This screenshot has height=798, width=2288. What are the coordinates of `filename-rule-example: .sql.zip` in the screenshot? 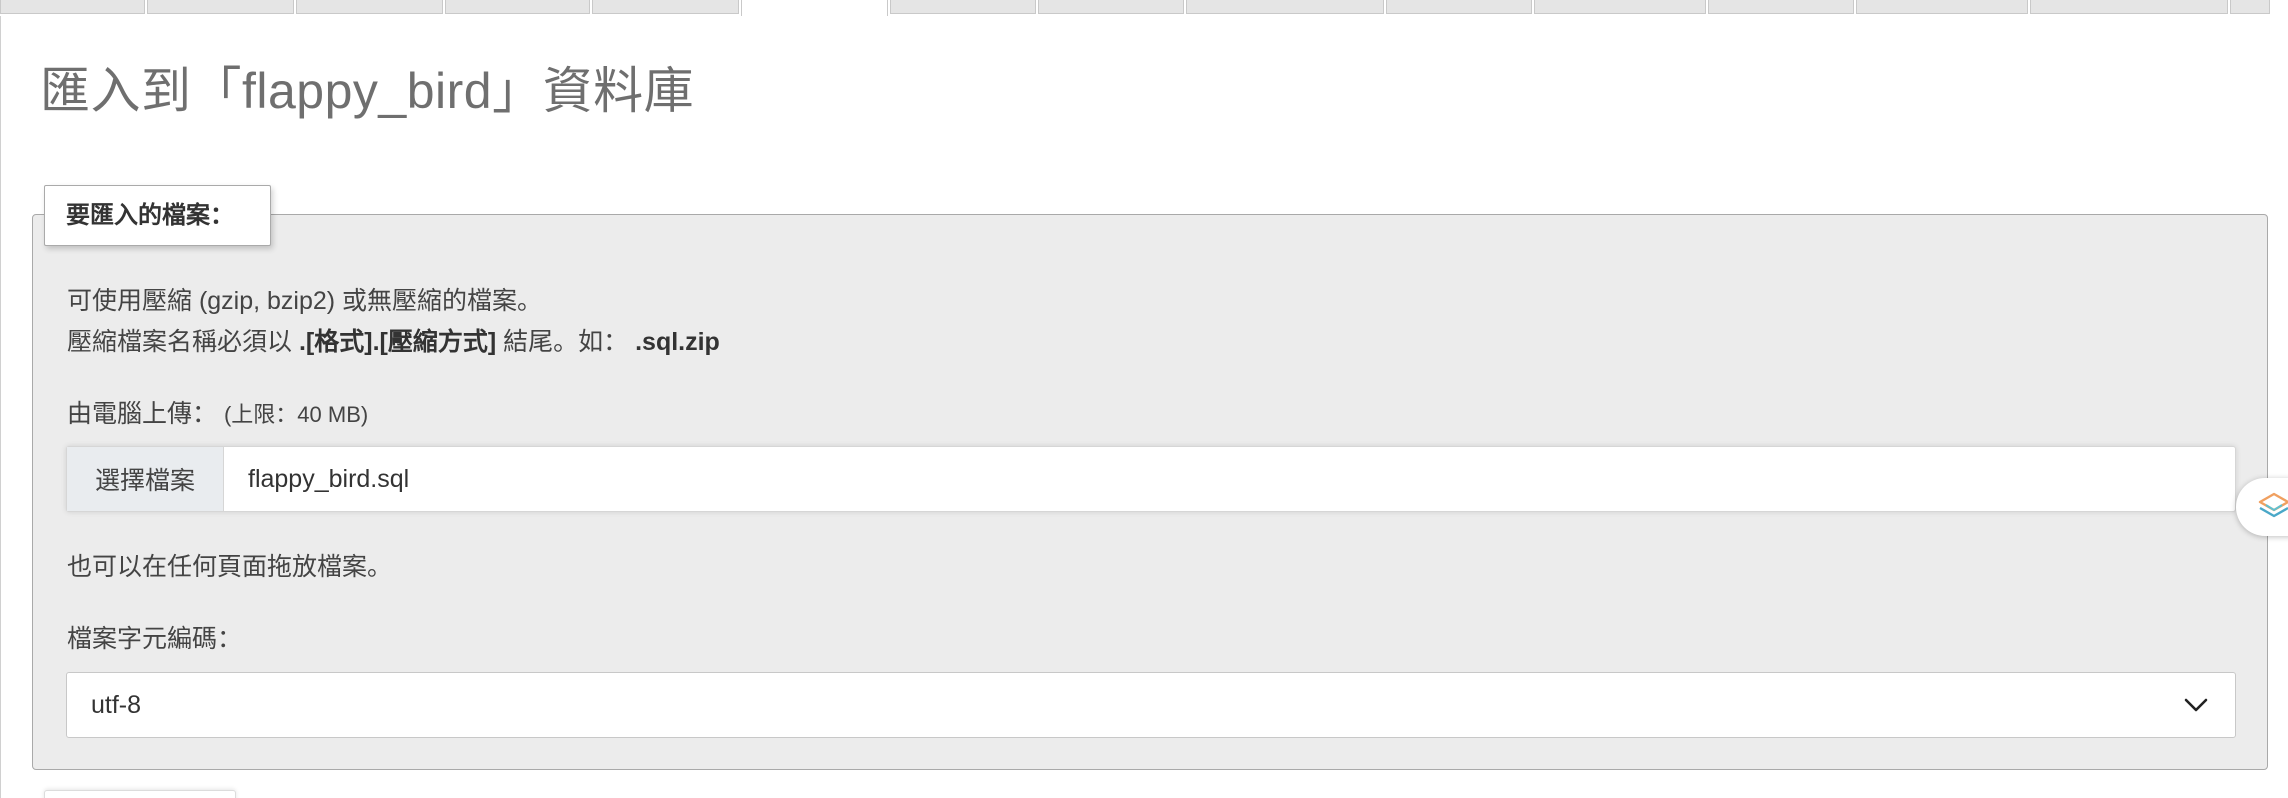 It's located at (677, 342).